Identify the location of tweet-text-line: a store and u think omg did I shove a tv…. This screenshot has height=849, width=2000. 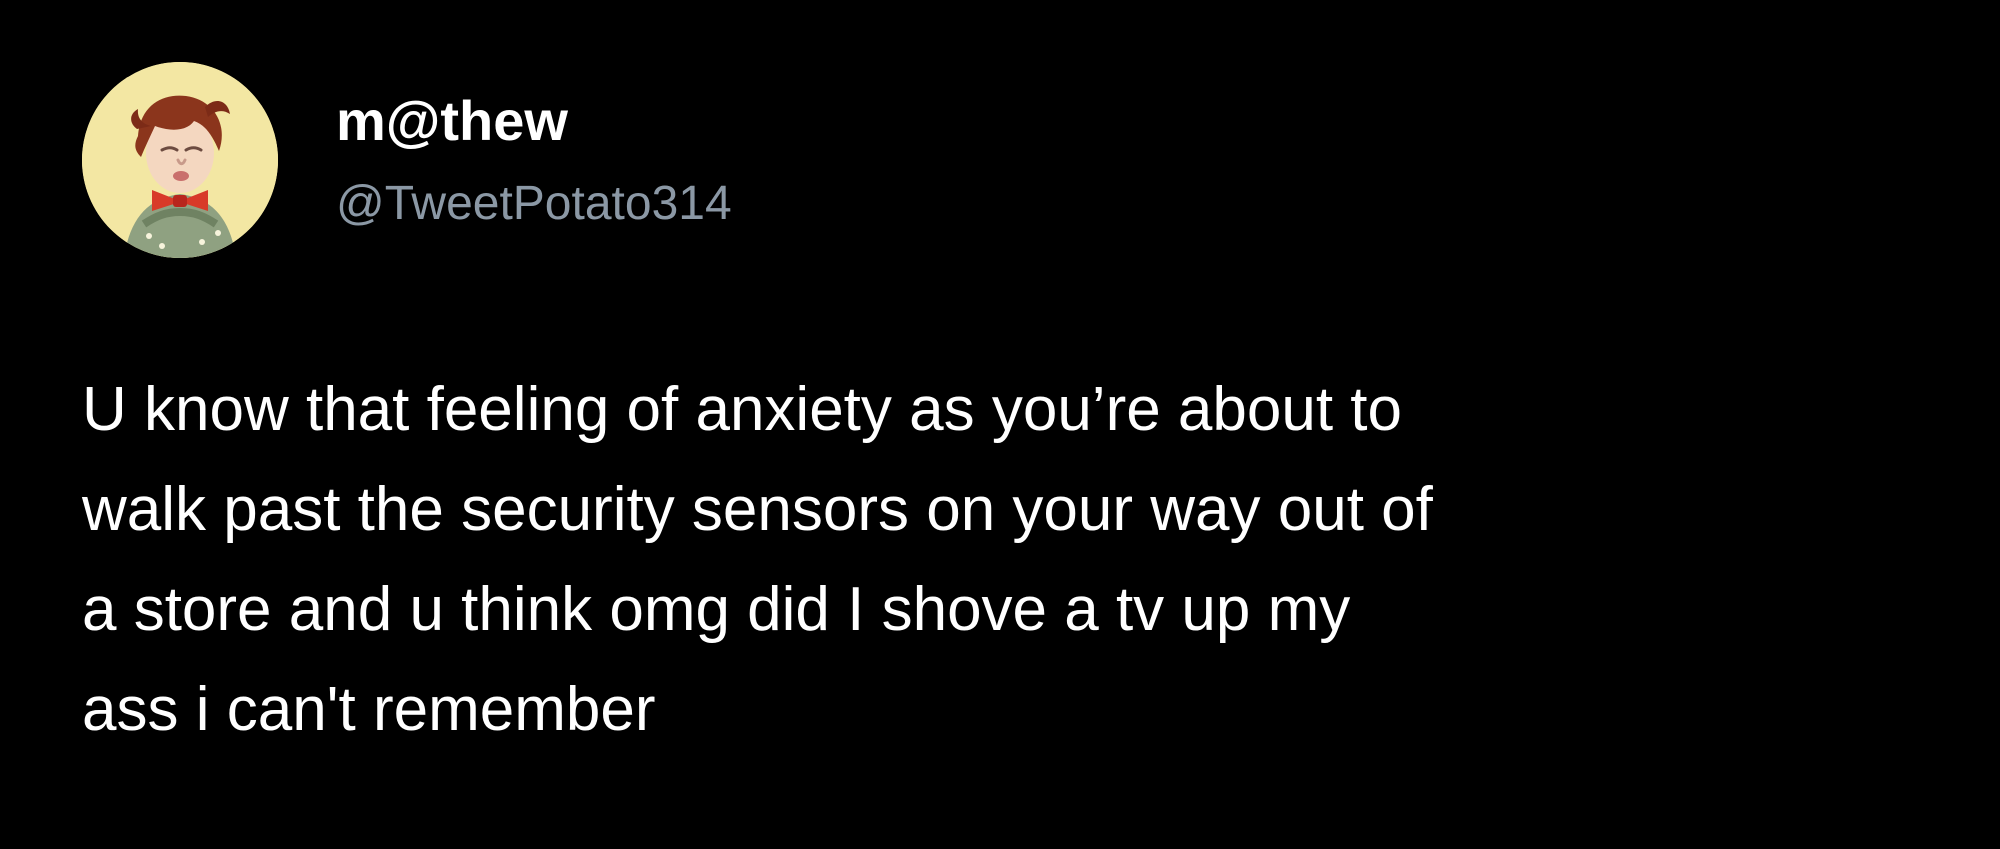
(716, 609).